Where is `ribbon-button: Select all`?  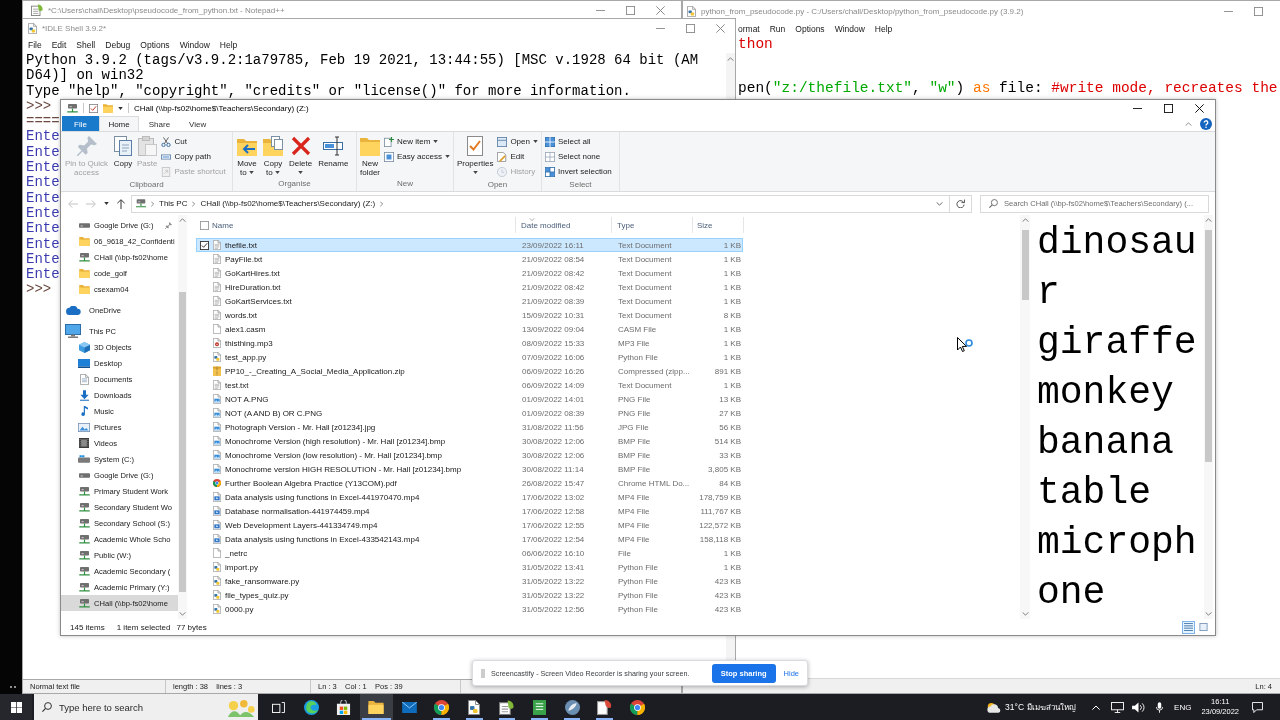
ribbon-button: Select all is located at coordinates (578, 141).